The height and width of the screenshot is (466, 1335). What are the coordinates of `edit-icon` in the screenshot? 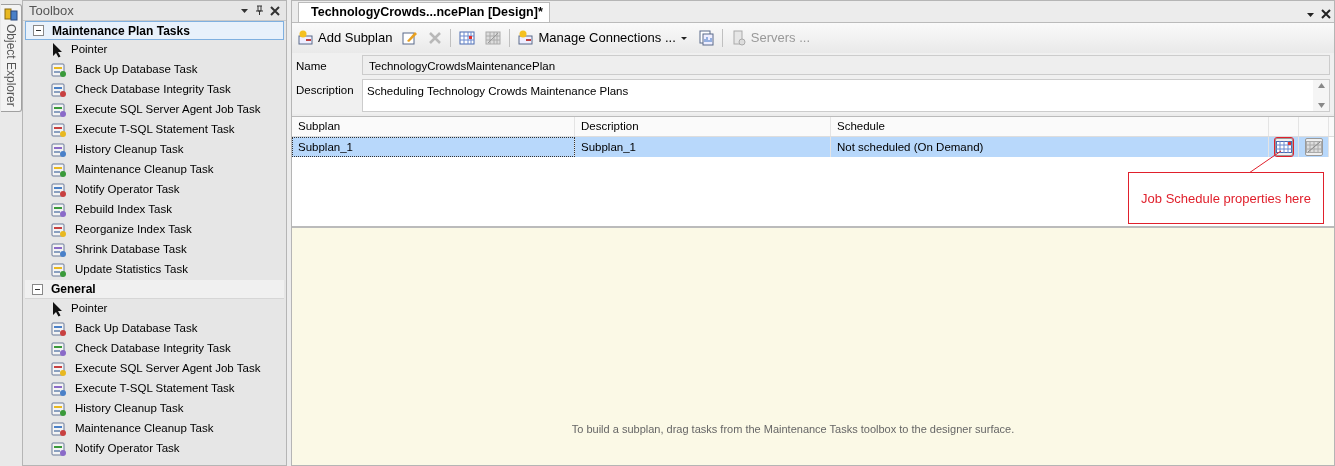 It's located at (410, 38).